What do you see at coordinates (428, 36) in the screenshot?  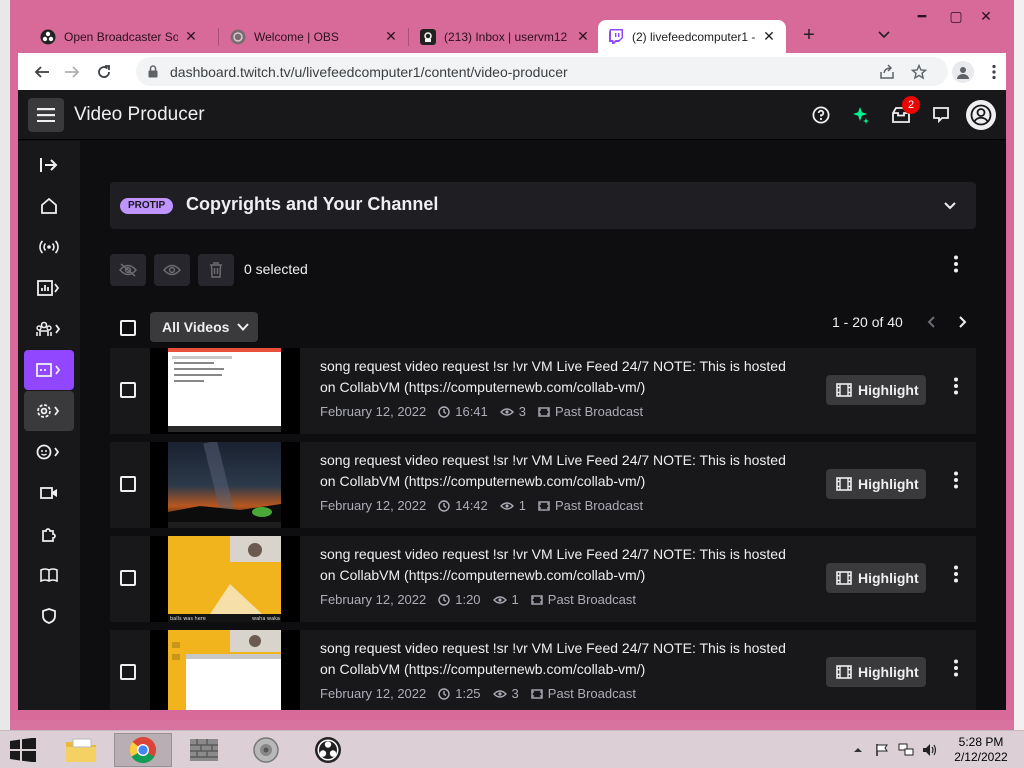 I see `mail-icon` at bounding box center [428, 36].